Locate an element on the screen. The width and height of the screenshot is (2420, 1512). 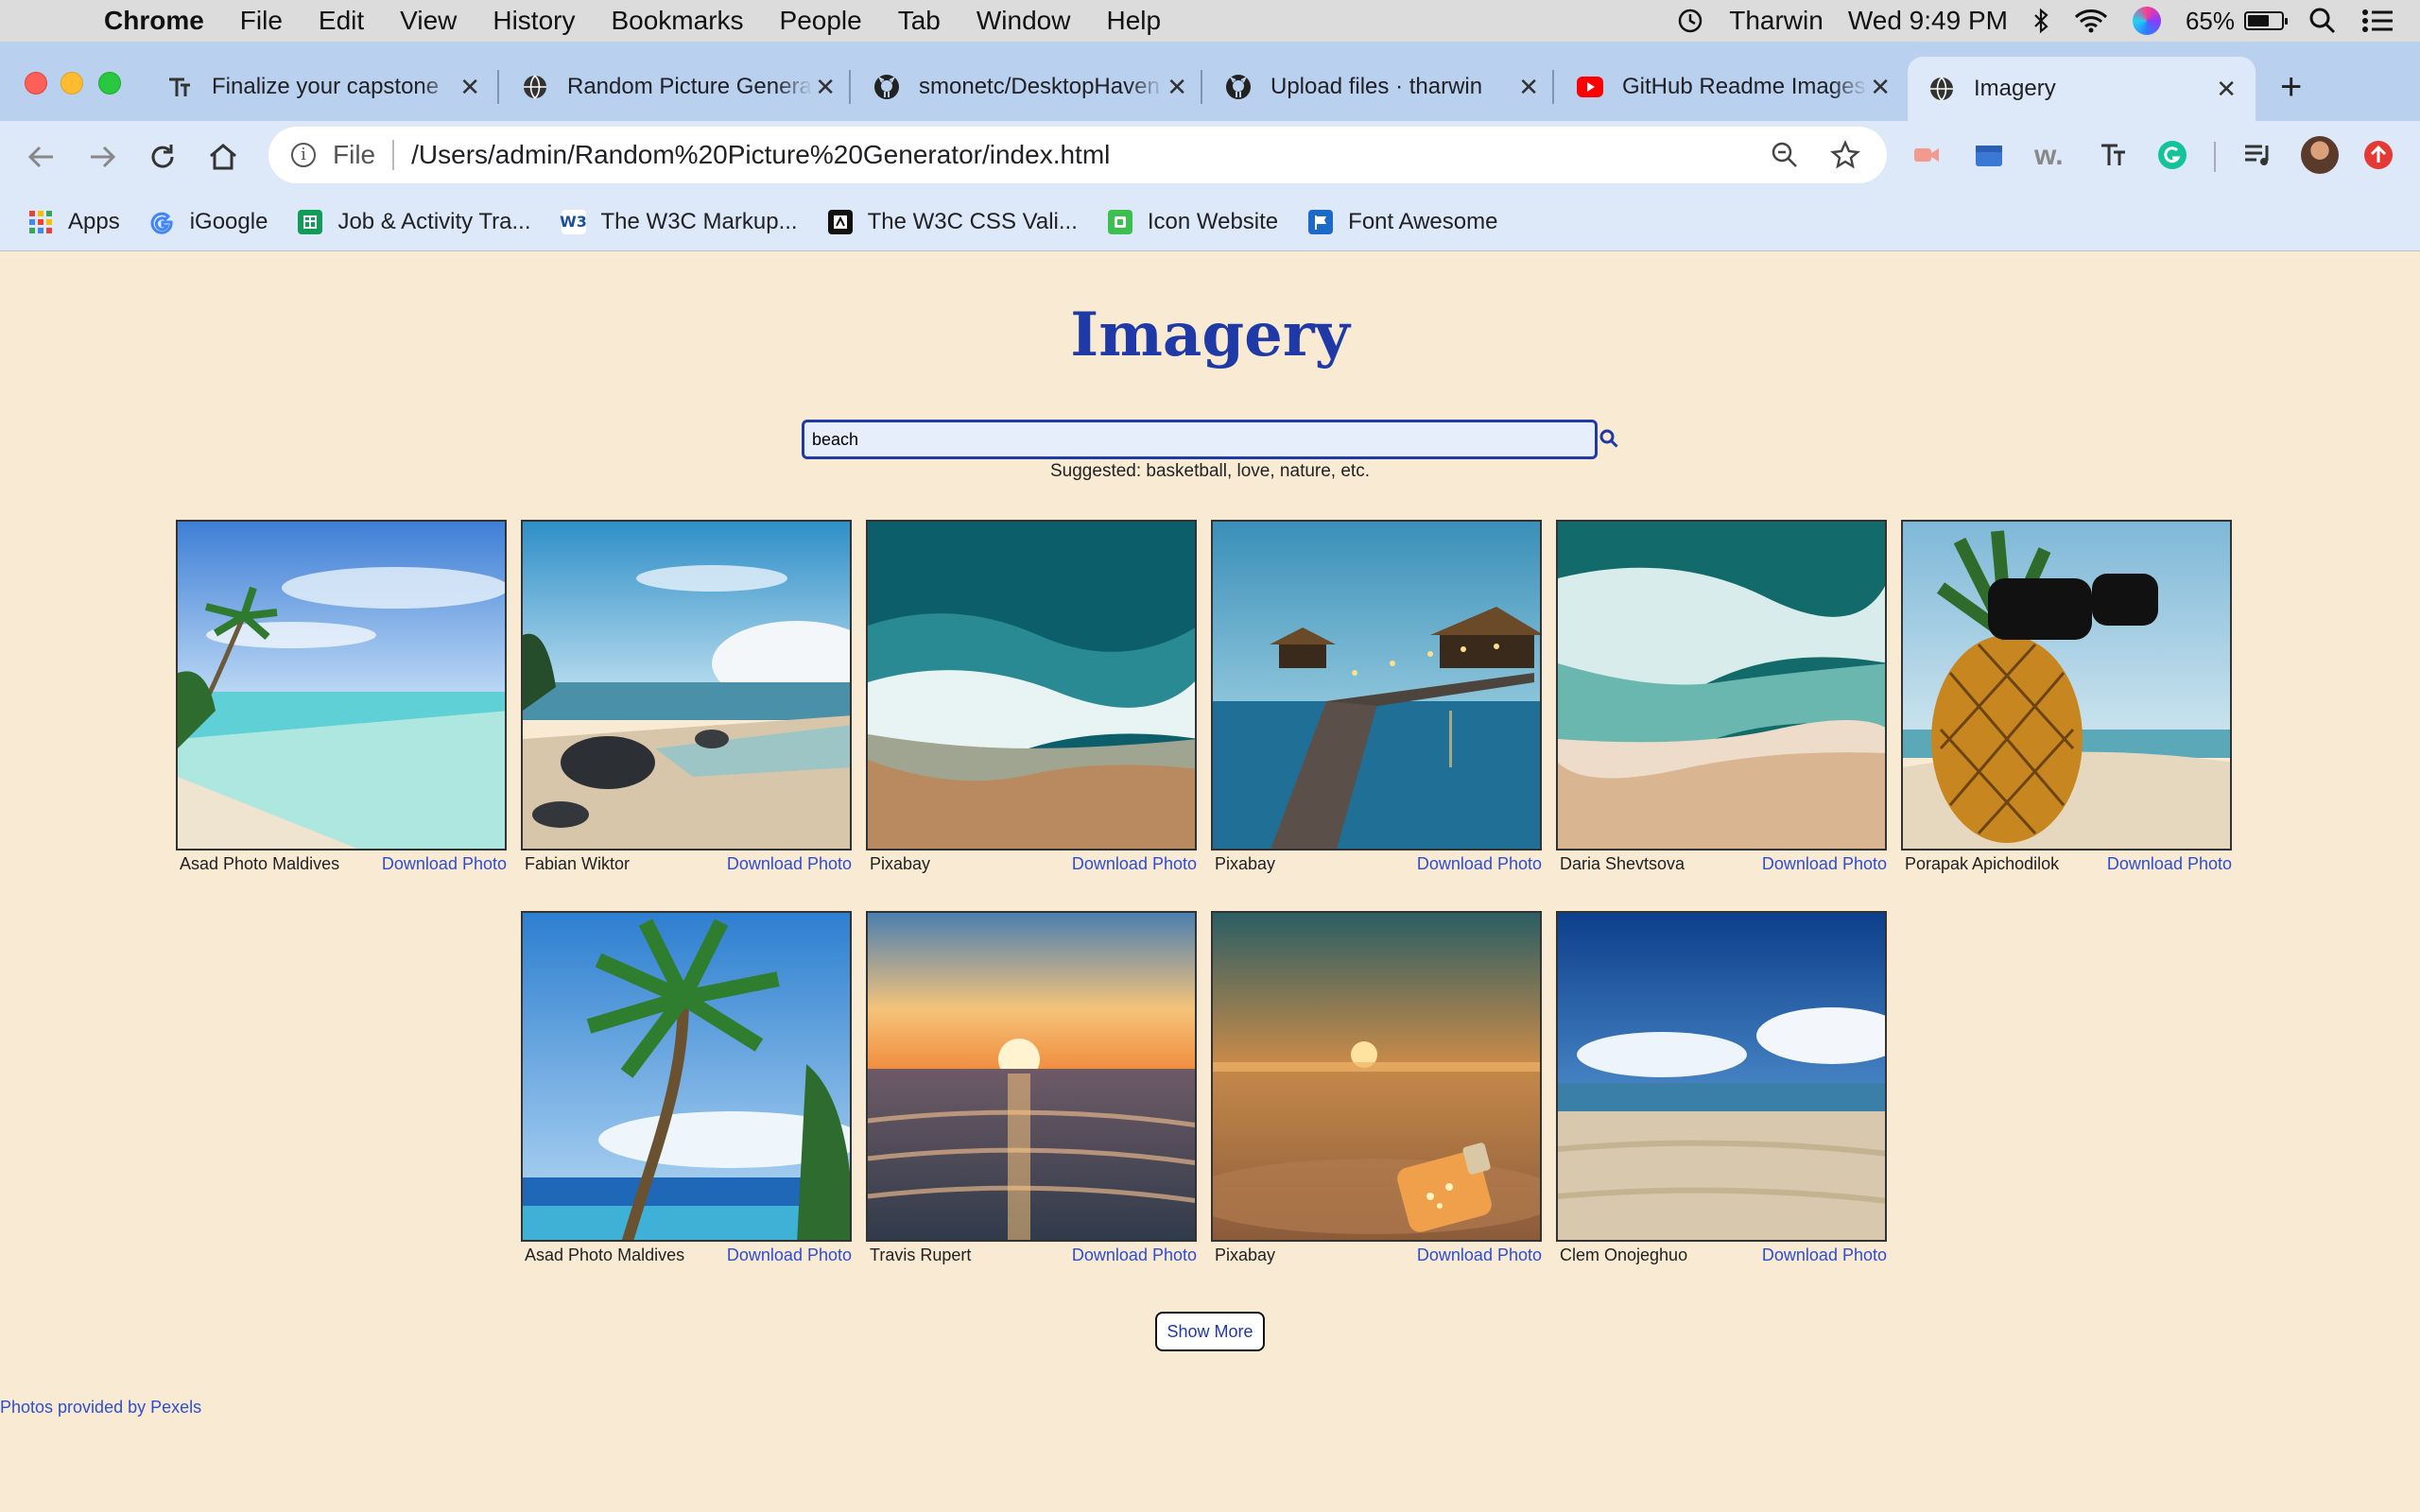
photo-sunset-sea is located at coordinates (1032, 1076).